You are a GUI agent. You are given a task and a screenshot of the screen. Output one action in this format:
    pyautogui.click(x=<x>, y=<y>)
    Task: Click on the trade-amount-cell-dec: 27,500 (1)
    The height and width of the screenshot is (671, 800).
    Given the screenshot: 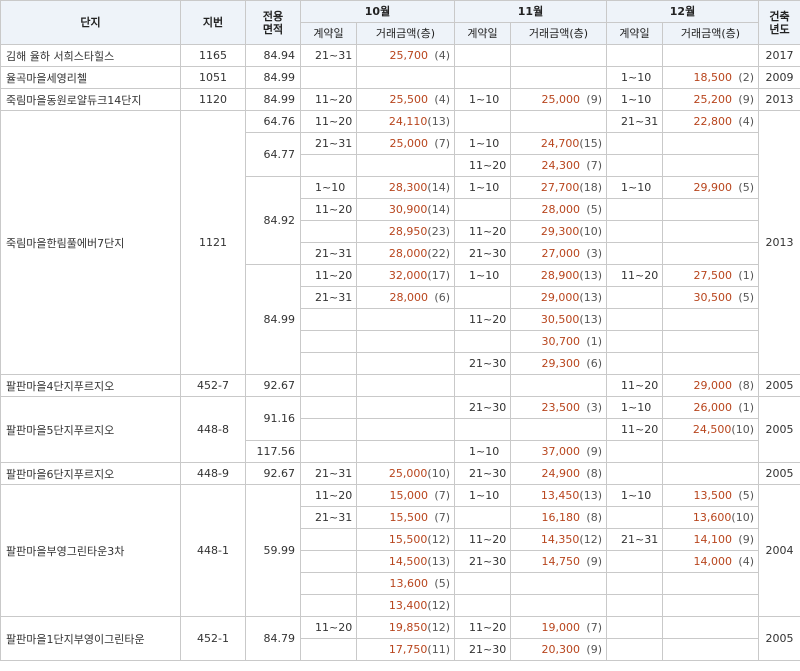 What is the action you would take?
    pyautogui.click(x=710, y=275)
    